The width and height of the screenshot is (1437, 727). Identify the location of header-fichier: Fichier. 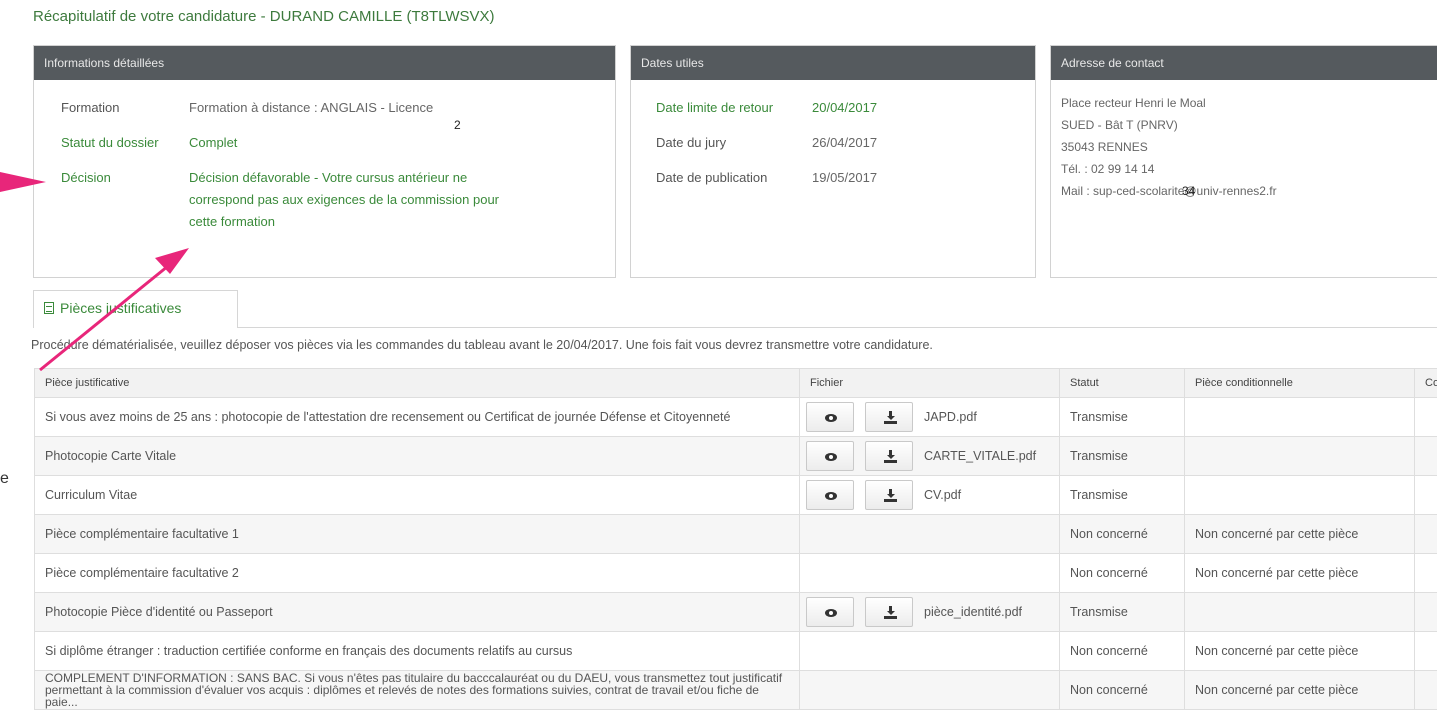
(929, 383).